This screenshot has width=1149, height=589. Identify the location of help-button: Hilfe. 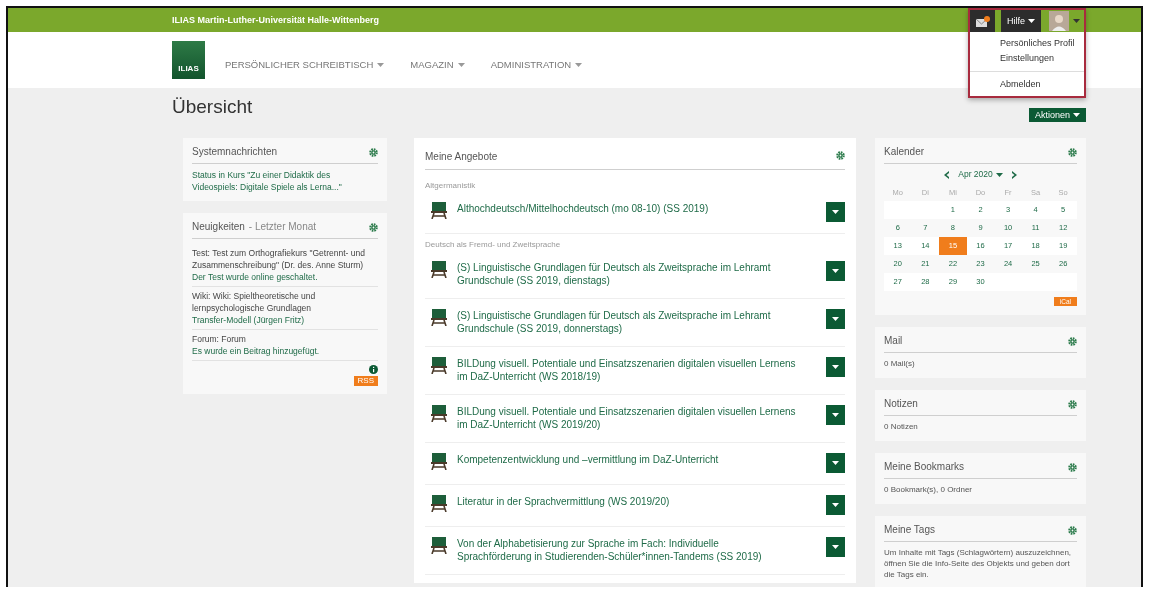
(1021, 21).